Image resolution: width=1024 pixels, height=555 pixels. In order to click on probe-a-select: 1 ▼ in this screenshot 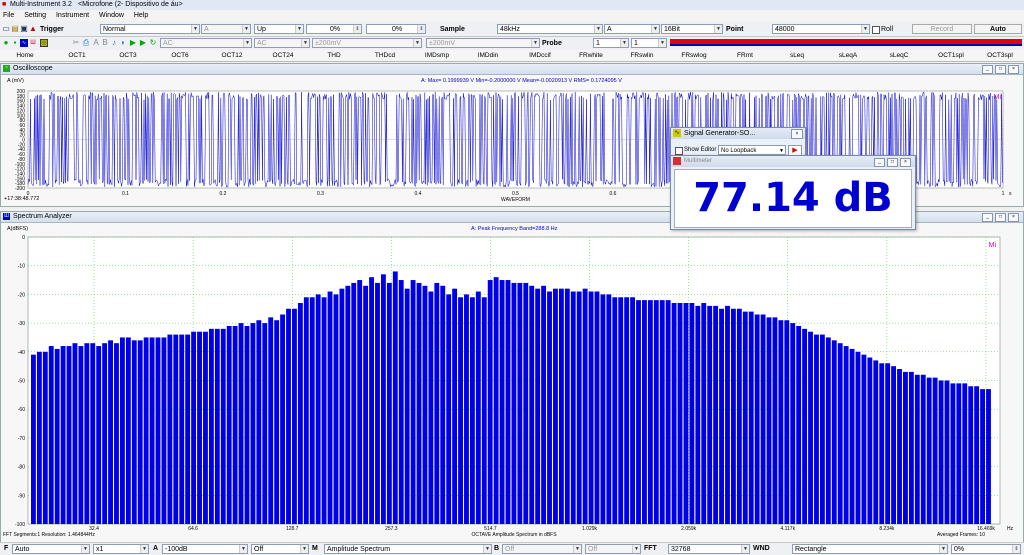, I will do `click(611, 43)`.